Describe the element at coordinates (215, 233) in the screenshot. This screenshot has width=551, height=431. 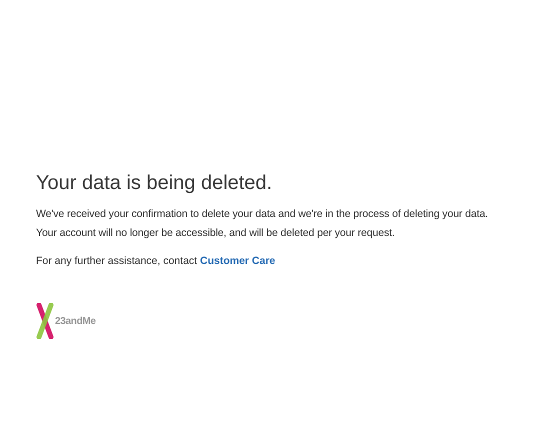
I see `body-text: Your account will no longer be accessible, and will be deleted per your request.` at that location.